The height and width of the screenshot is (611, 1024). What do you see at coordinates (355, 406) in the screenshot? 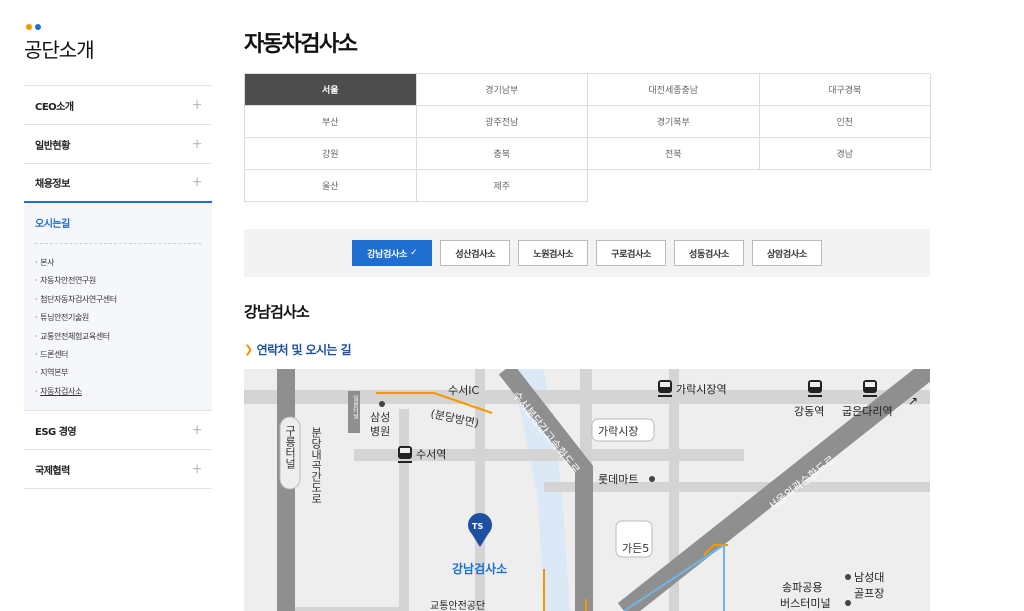
I see `map-label-ilwon-tunnel: 일원터널` at bounding box center [355, 406].